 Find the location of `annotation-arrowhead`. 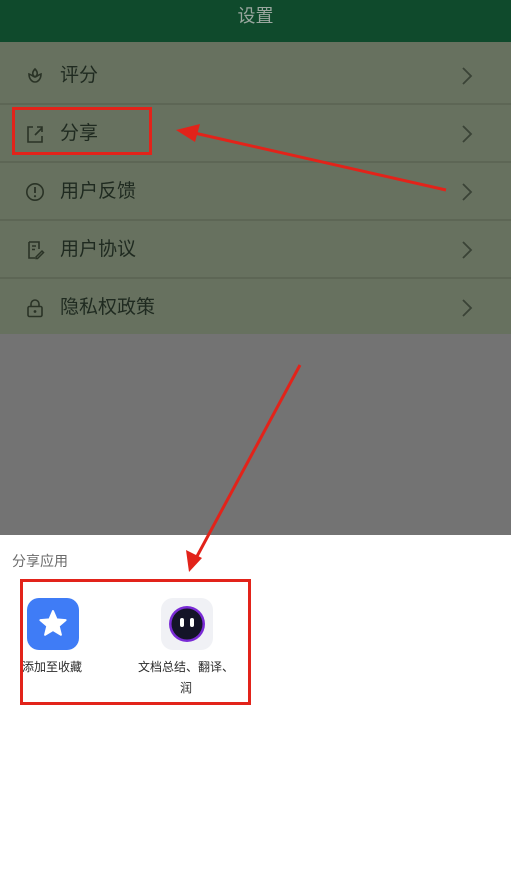

annotation-arrowhead is located at coordinates (188, 133).